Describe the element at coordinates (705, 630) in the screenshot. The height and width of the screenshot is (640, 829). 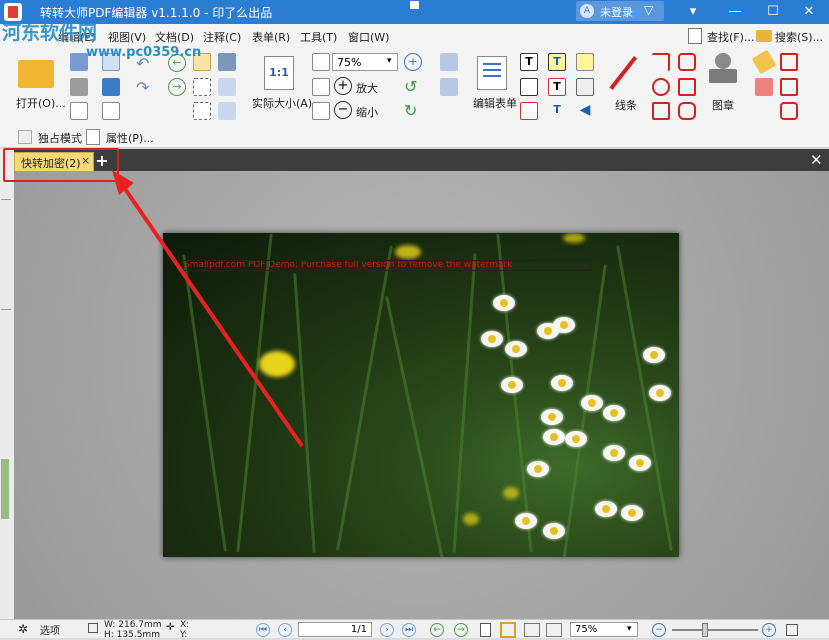
I see `zoom-slider-handle` at that location.